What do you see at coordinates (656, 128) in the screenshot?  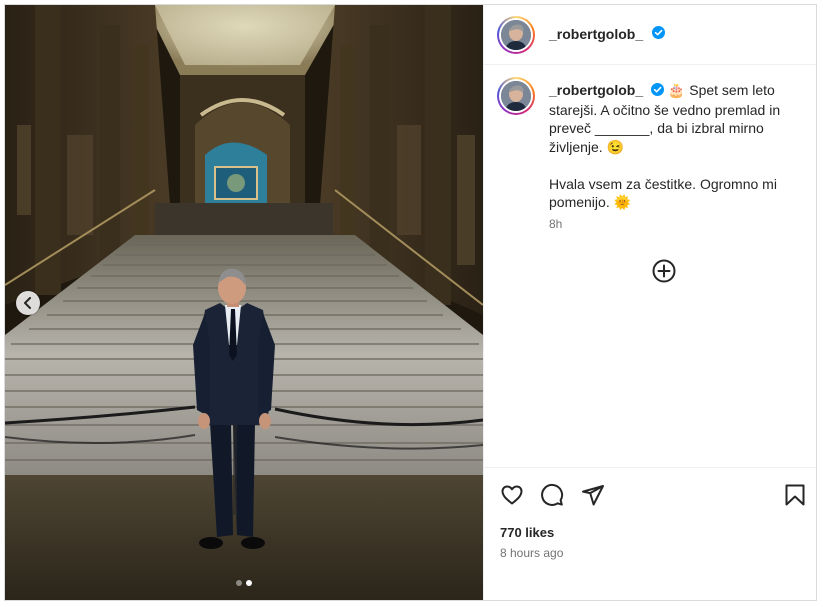 I see `caption-line: preveč _______, da bi izbral mirno` at bounding box center [656, 128].